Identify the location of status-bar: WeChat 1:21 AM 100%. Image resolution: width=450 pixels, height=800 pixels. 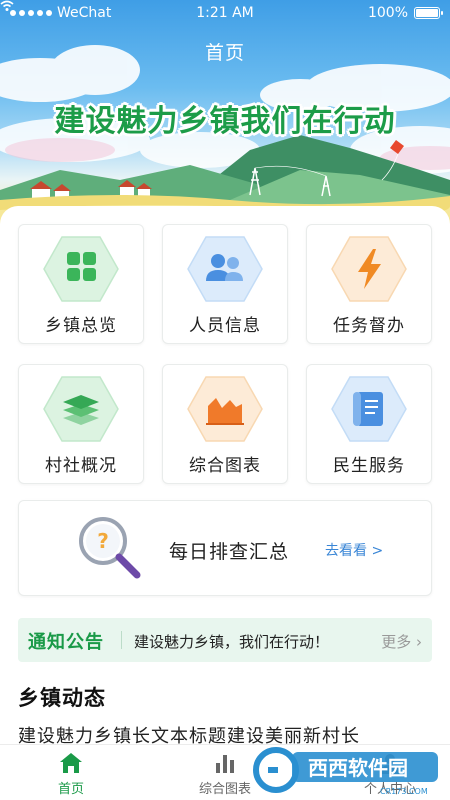
(225, 13).